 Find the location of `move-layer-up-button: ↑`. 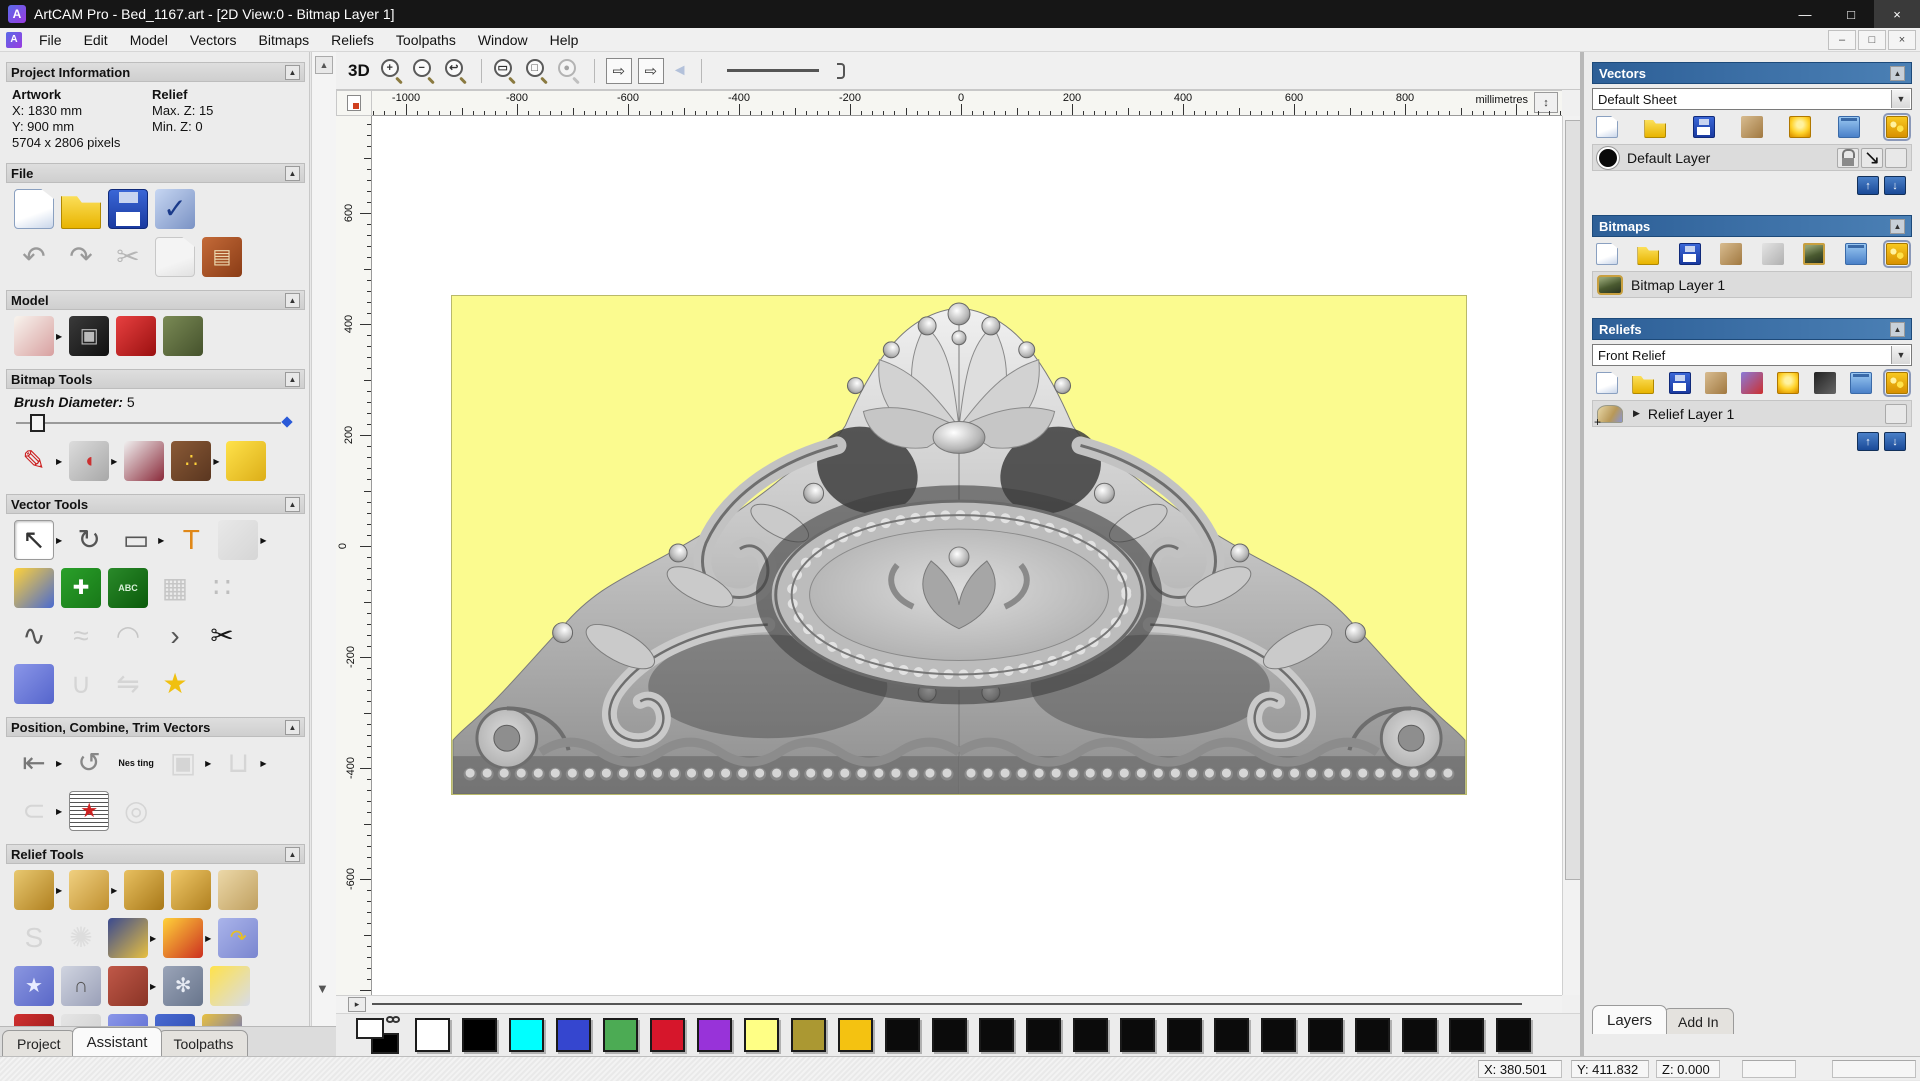

move-layer-up-button: ↑ is located at coordinates (1868, 441).